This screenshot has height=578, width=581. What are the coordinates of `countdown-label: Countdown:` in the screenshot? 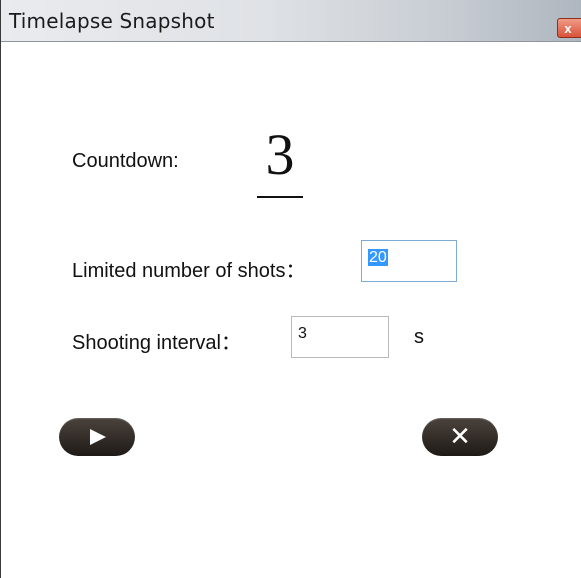 It's located at (125, 161).